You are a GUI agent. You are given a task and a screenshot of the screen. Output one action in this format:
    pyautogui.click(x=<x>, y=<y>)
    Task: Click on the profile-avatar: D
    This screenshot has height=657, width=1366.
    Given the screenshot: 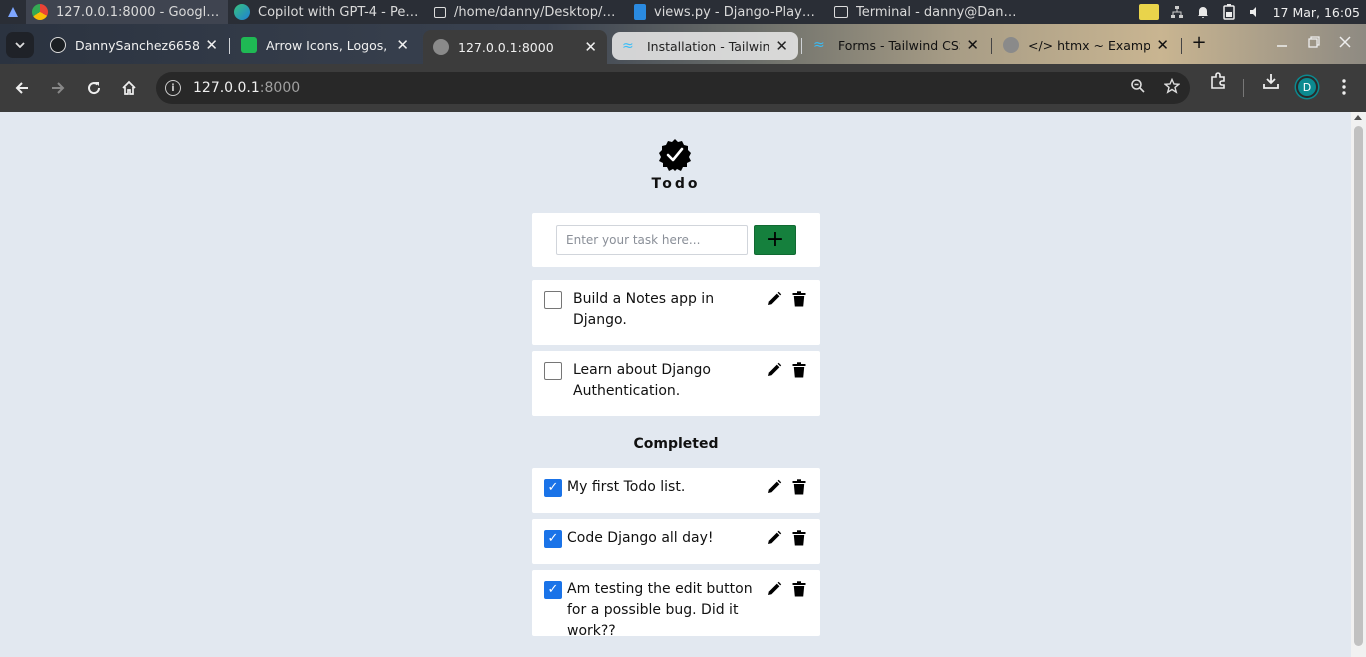 What is the action you would take?
    pyautogui.click(x=1307, y=87)
    